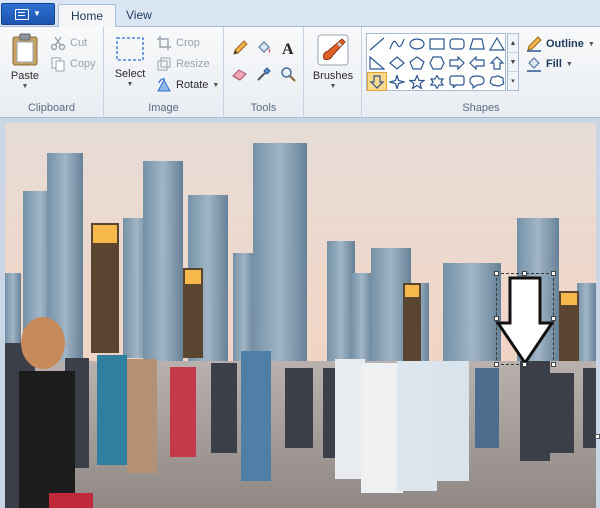 The width and height of the screenshot is (600, 508). Describe the element at coordinates (554, 64) in the screenshot. I see `fill-label: Fill` at that location.